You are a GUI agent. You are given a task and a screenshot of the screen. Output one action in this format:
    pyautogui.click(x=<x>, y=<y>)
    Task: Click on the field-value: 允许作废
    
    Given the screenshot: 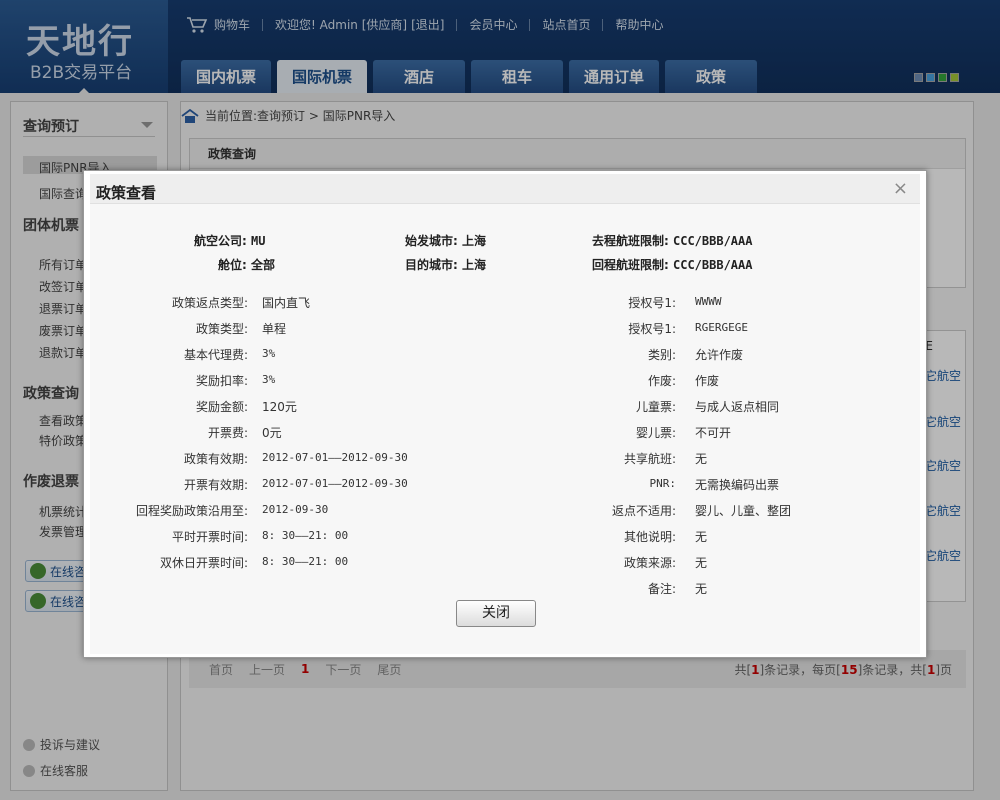 What is the action you would take?
    pyautogui.click(x=719, y=355)
    